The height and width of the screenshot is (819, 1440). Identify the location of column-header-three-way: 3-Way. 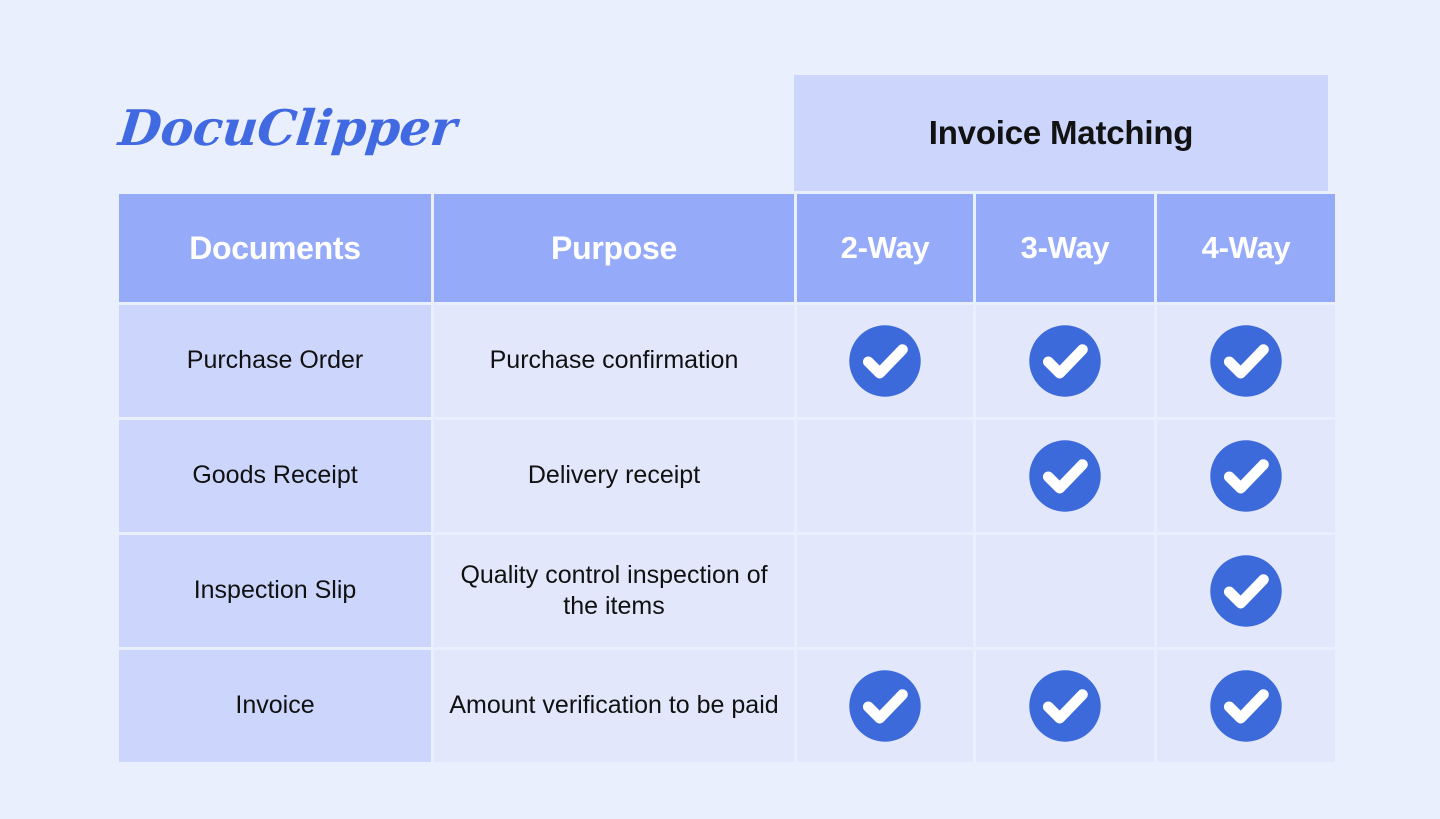
(1065, 248).